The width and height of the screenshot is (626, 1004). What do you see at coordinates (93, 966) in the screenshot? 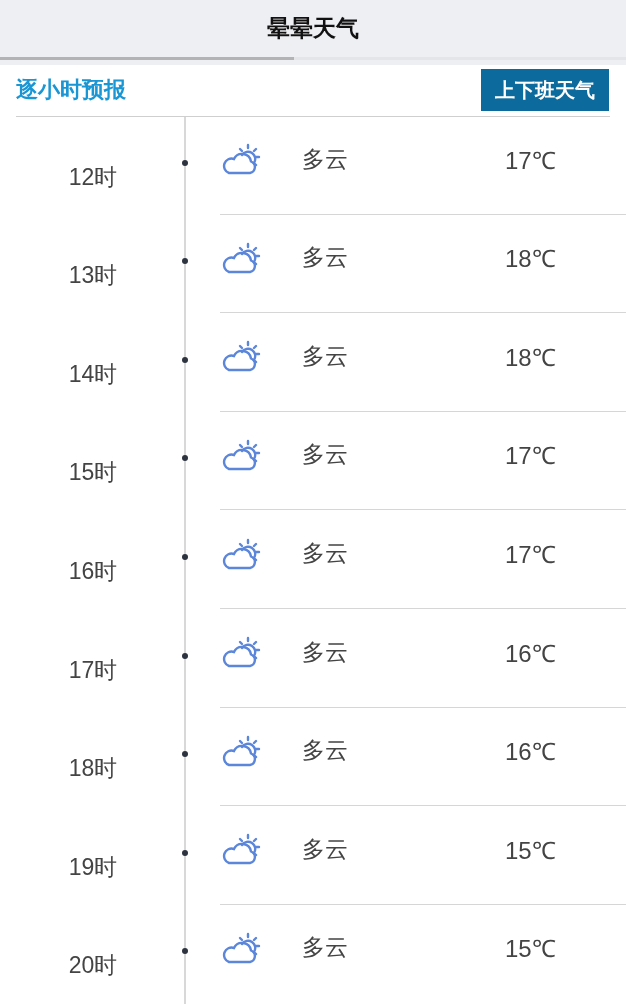
I see `hour-label: 20时` at bounding box center [93, 966].